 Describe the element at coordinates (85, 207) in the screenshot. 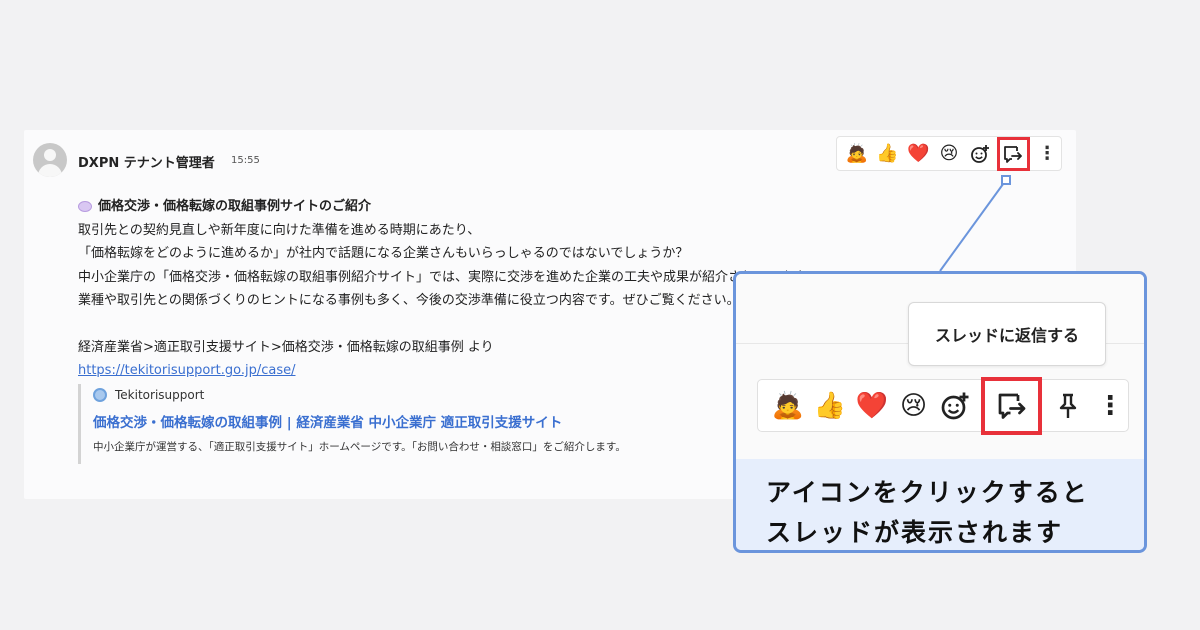

I see `speech-bubble-icon` at that location.